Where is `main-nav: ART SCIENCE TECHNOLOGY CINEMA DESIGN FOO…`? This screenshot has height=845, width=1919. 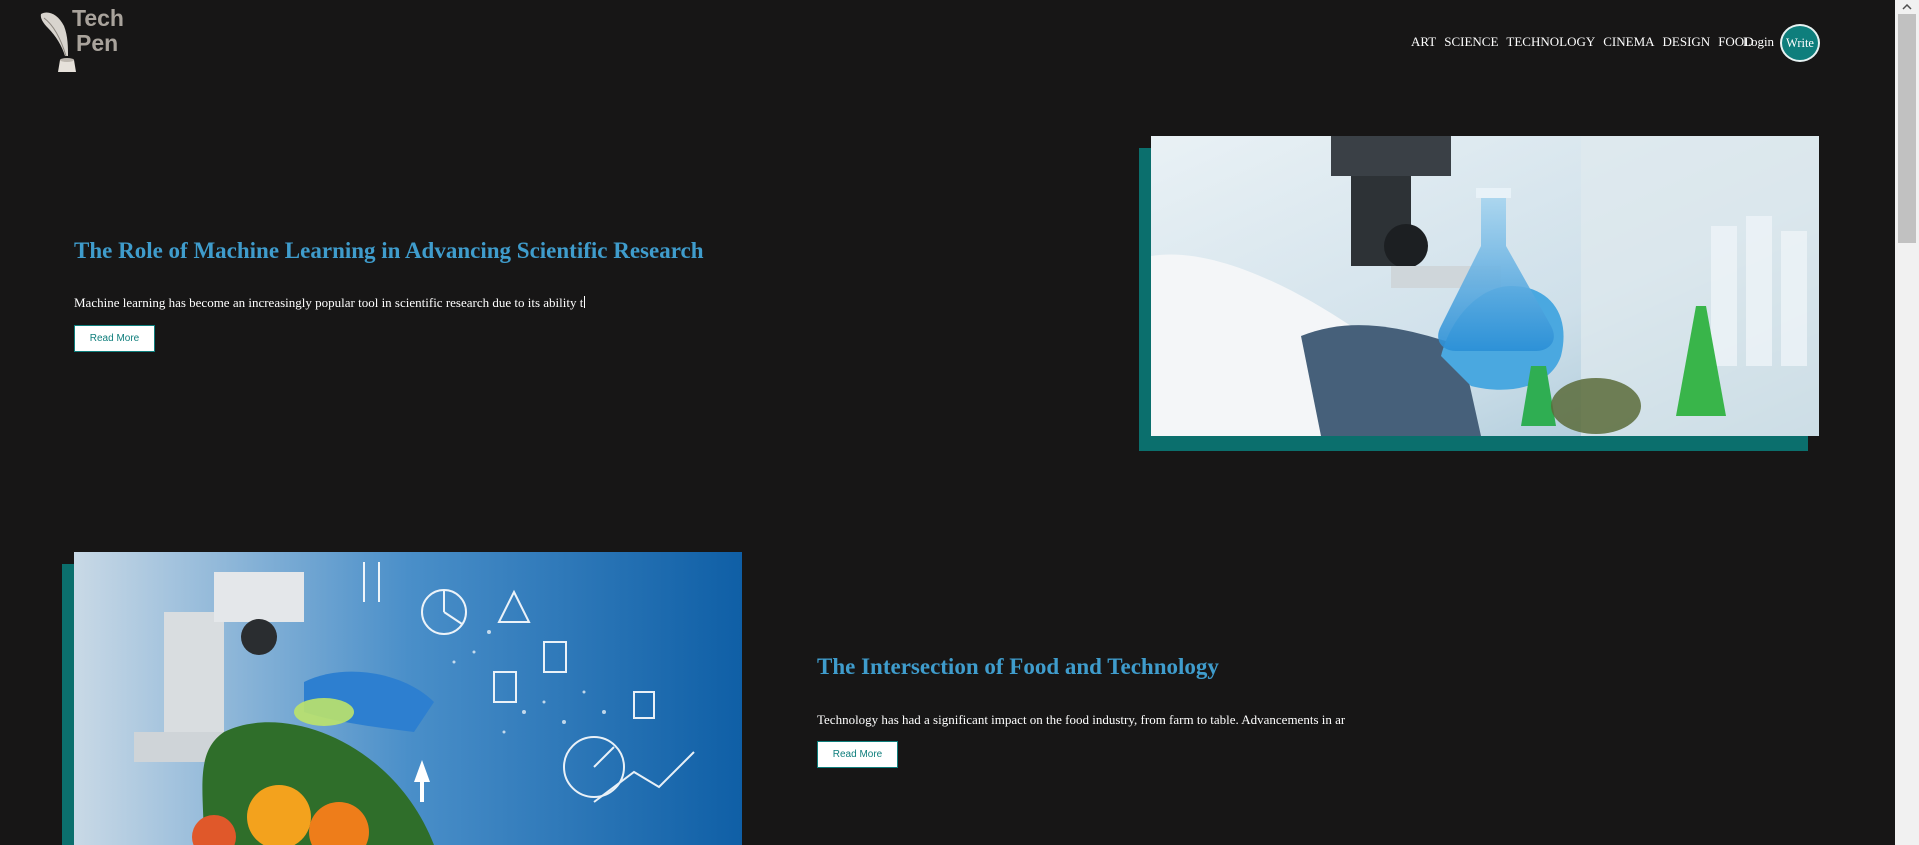 main-nav: ART SCIENCE TECHNOLOGY CINEMA DESIGN FOO… is located at coordinates (1582, 42).